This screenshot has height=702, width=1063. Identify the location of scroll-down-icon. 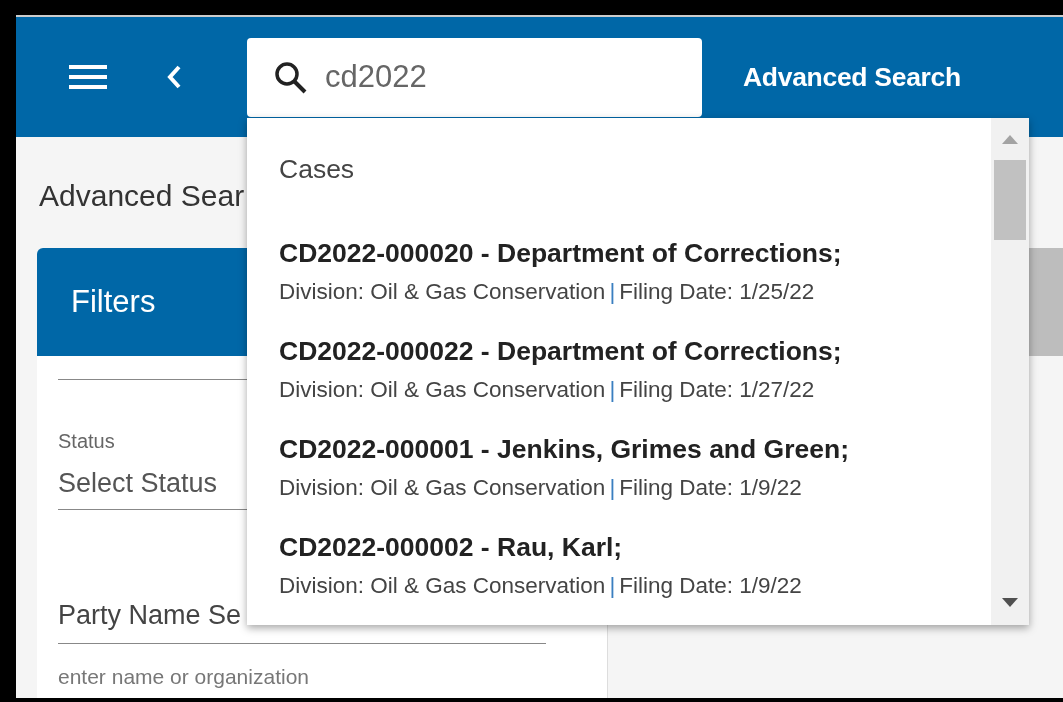
(1010, 602).